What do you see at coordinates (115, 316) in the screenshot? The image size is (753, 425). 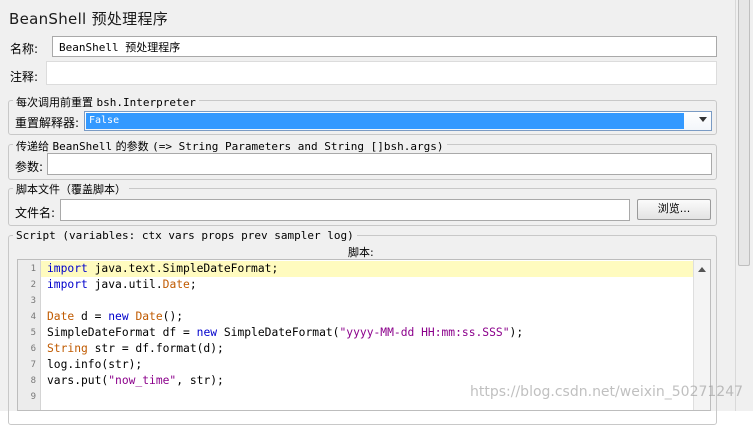 I see `code-line: Date d = new Date();` at bounding box center [115, 316].